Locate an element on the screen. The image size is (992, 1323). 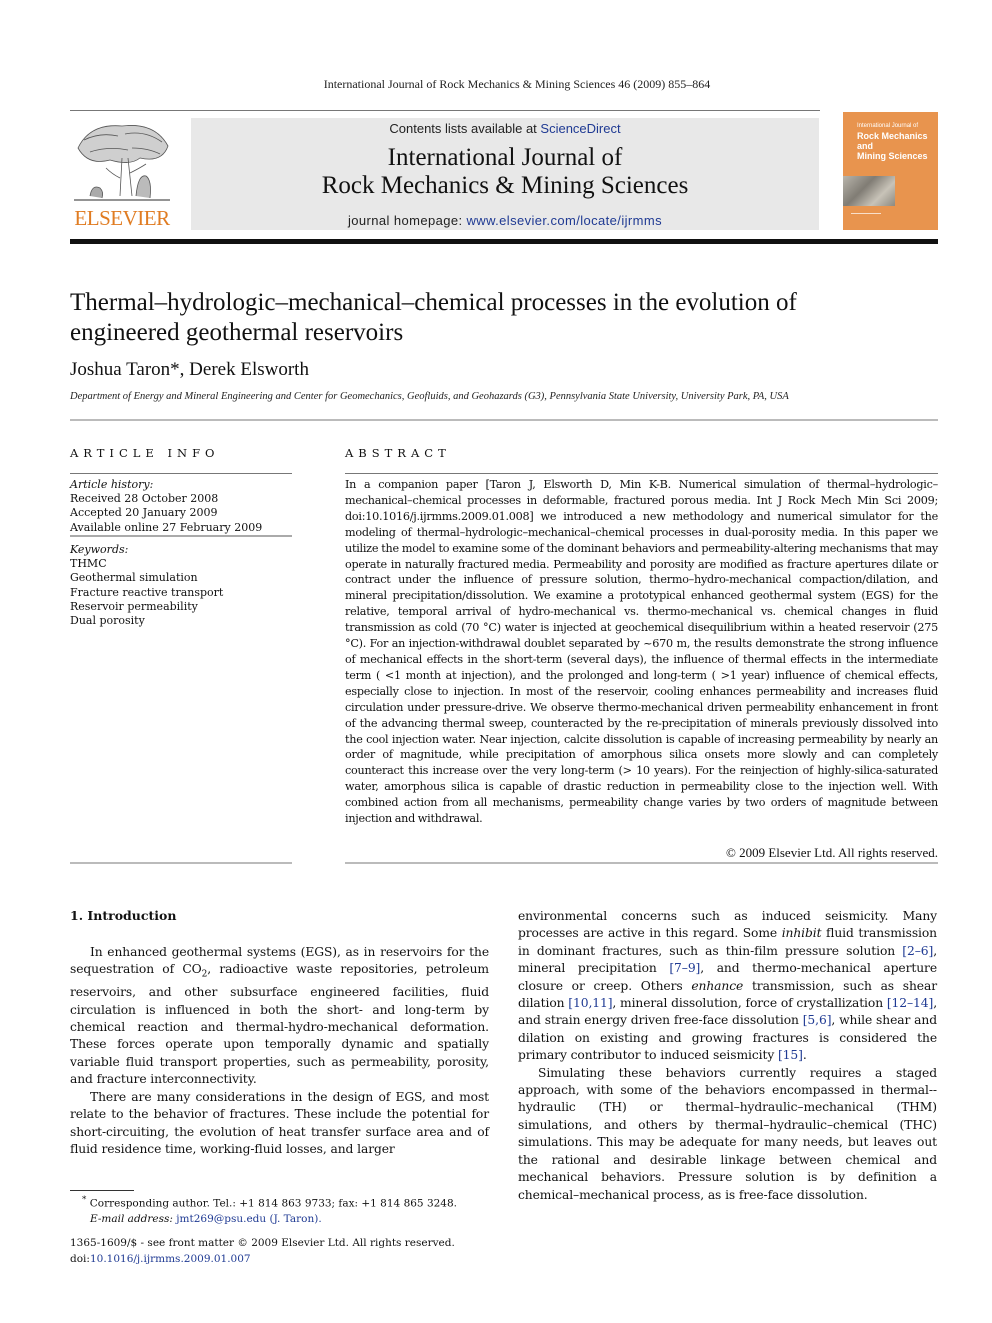
emphasis: inhibit is located at coordinates (801, 933).